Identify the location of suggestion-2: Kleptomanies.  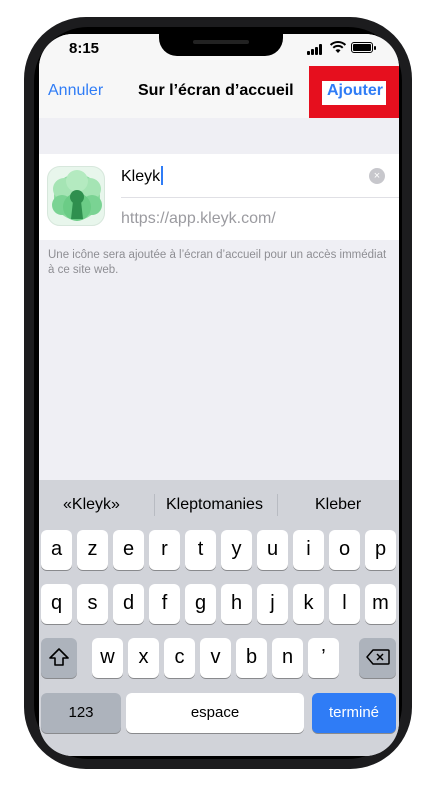
(214, 505).